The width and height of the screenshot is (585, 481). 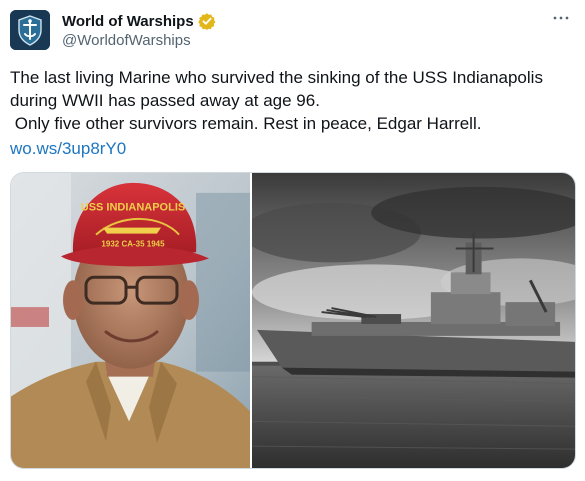 I want to click on display-name: World of Warships, so click(x=128, y=21).